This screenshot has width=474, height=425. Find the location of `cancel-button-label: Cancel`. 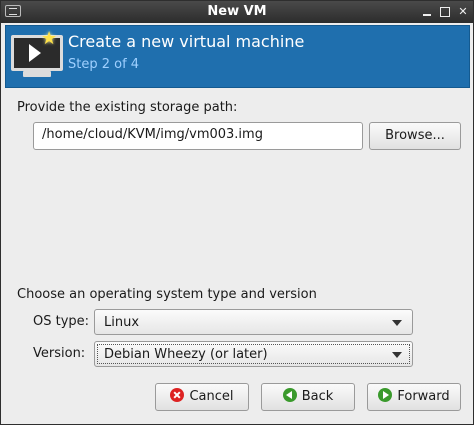

cancel-button-label: Cancel is located at coordinates (211, 396).